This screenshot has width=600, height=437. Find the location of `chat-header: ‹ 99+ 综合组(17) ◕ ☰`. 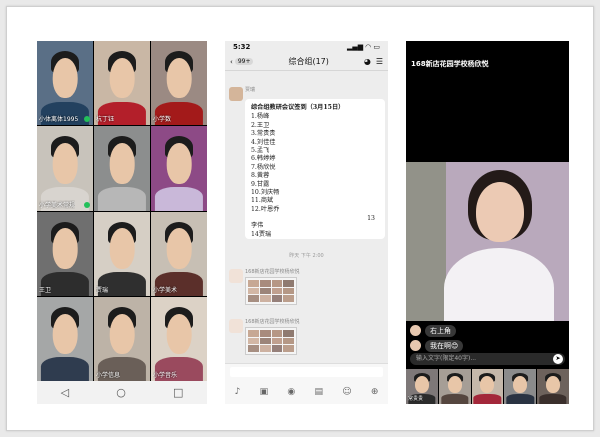

chat-header: ‹ 99+ 综合组(17) ◕ ☰ is located at coordinates (306, 62).